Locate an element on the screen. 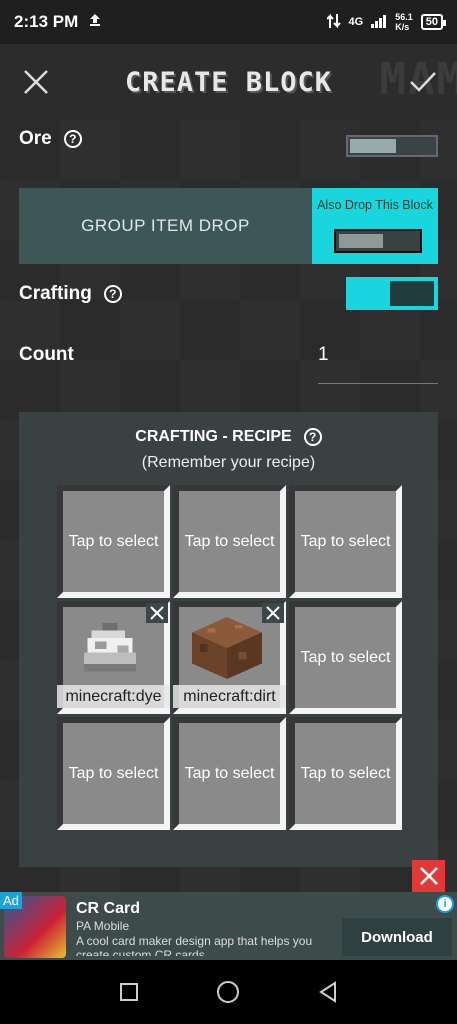  ad-close-button is located at coordinates (428, 876).